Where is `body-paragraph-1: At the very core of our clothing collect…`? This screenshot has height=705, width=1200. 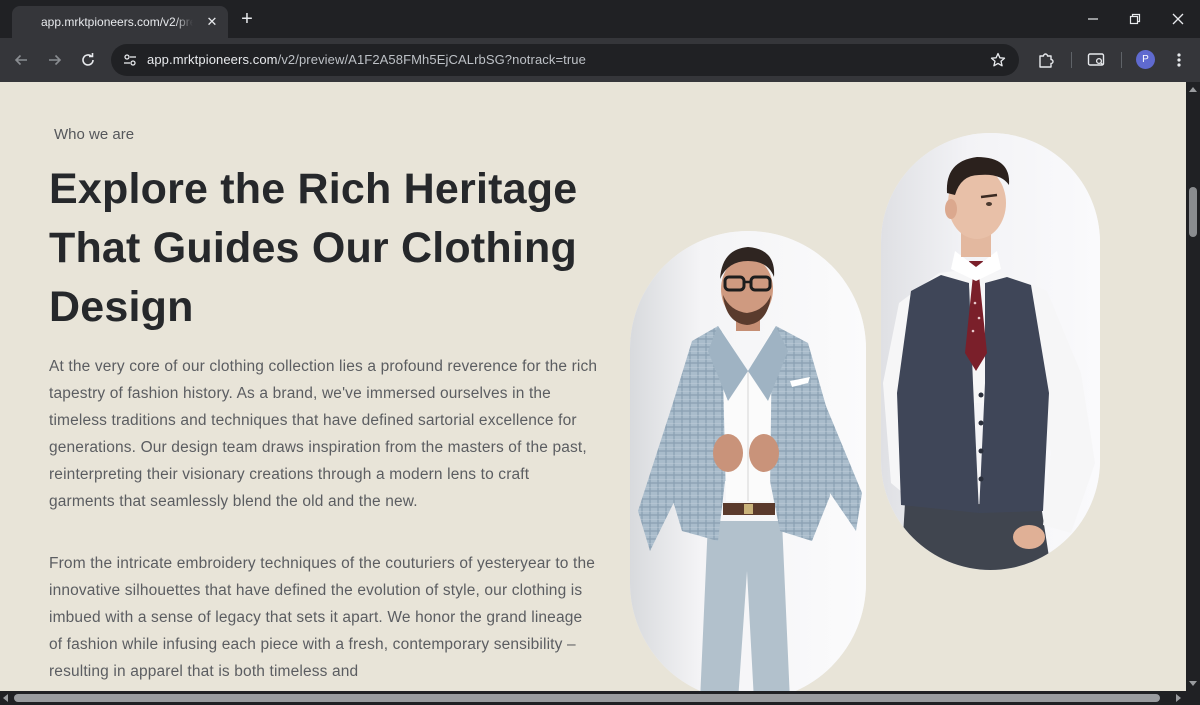
body-paragraph-1: At the very core of our clothing collect… is located at coordinates (323, 434).